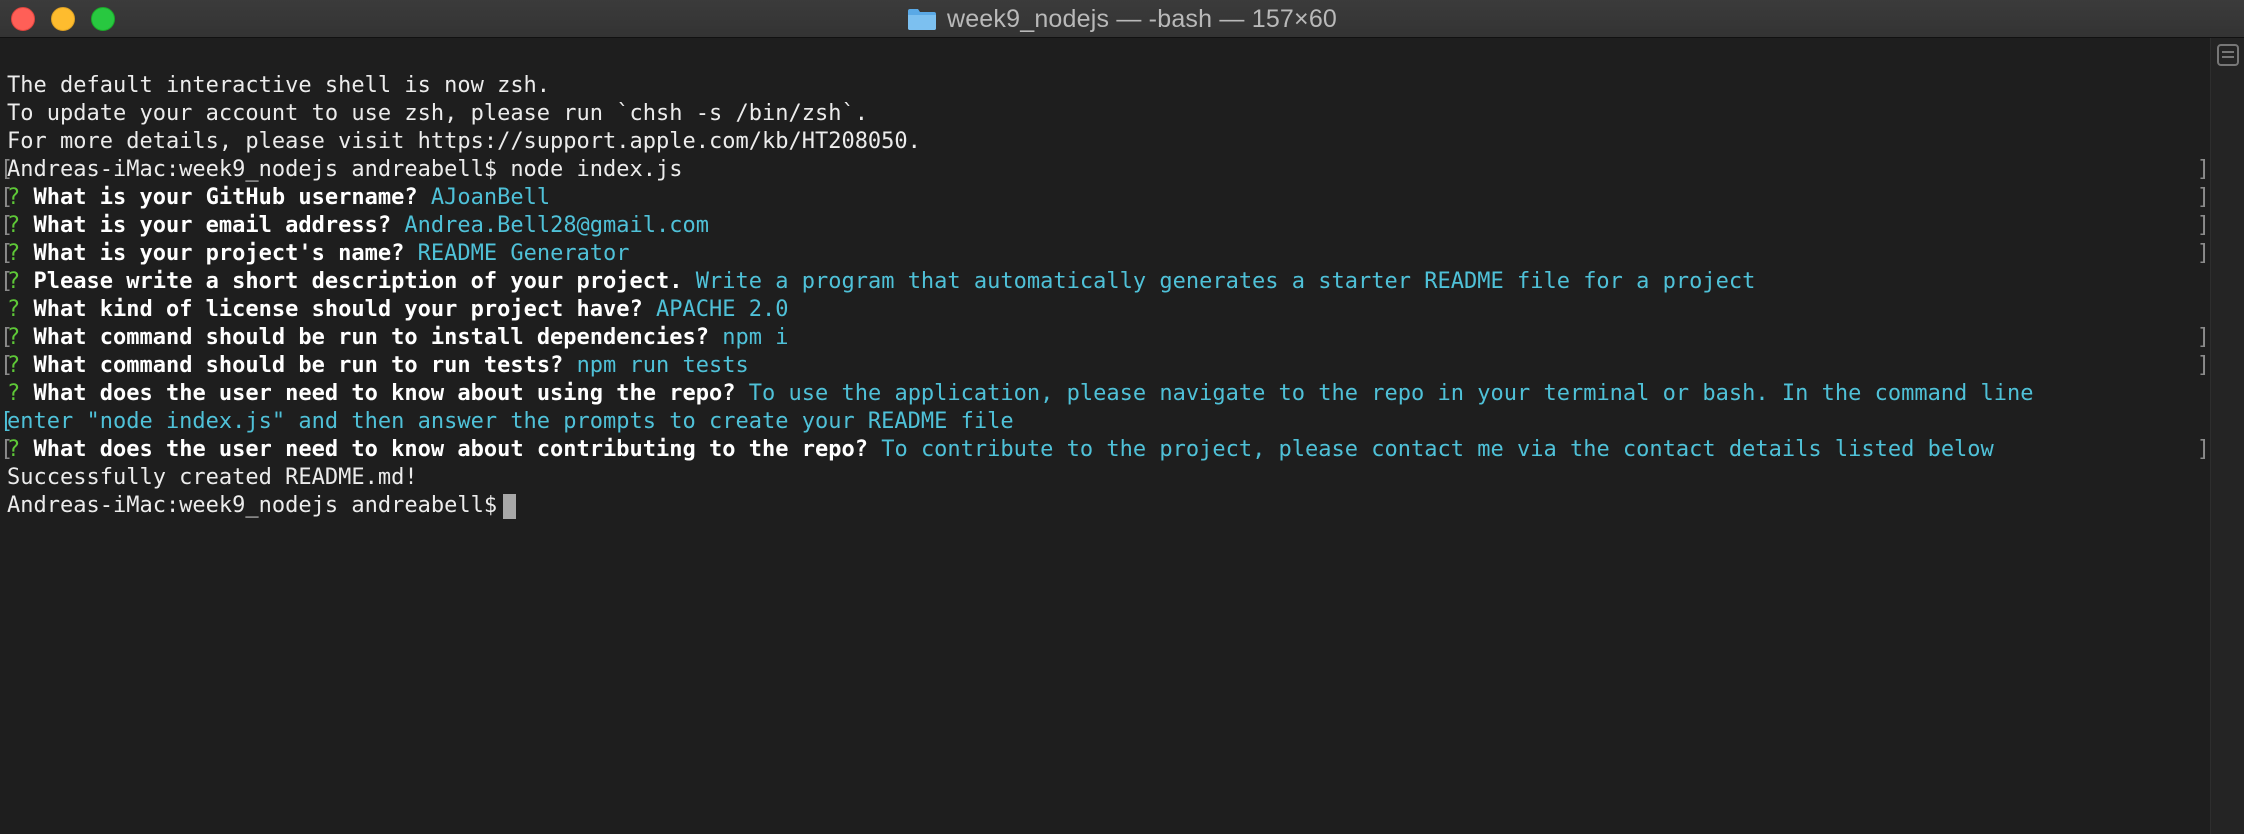 This screenshot has height=834, width=2244. I want to click on window-title-group: week9_nodejs — -bash — 157×60, so click(1122, 19).